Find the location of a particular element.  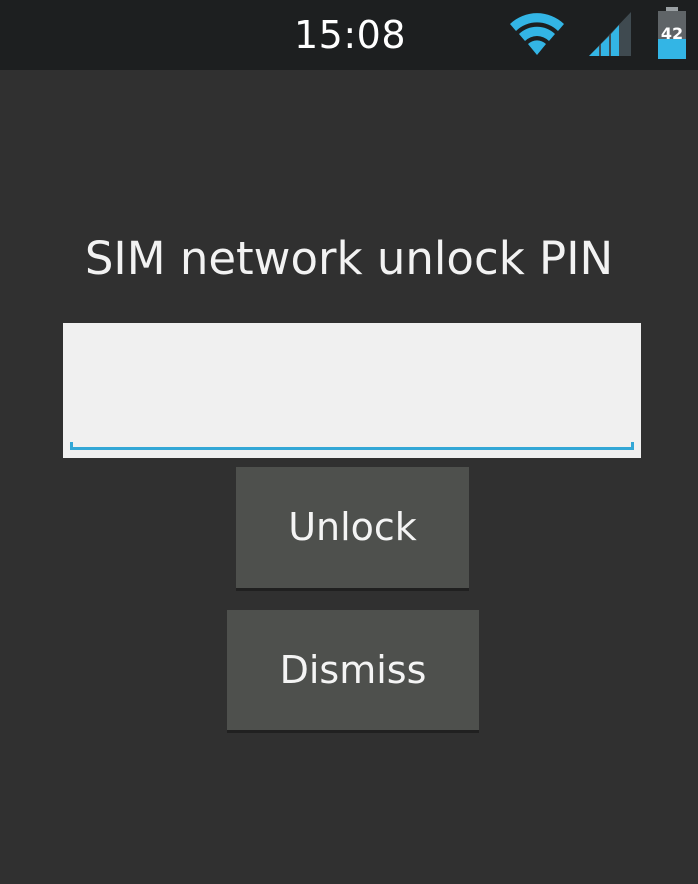

pin-prompt-title: SIM network unlock PIN is located at coordinates (349, 258).